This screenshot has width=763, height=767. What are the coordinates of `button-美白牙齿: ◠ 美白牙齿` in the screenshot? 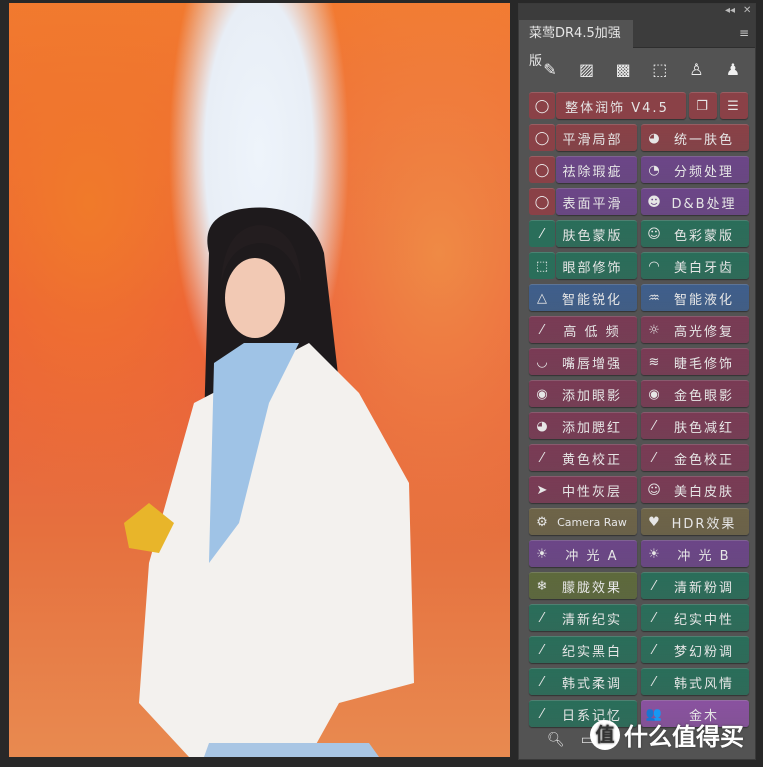 It's located at (695, 265).